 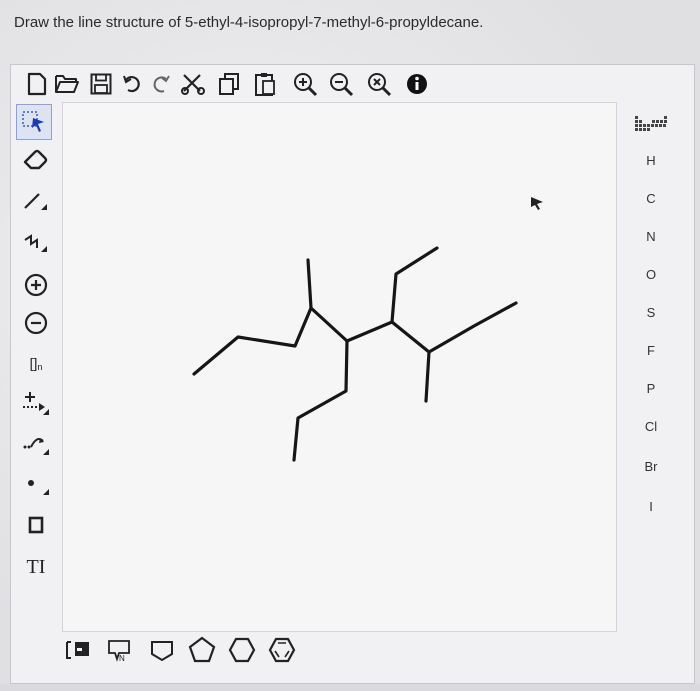 I want to click on benzene-icon, so click(x=282, y=650).